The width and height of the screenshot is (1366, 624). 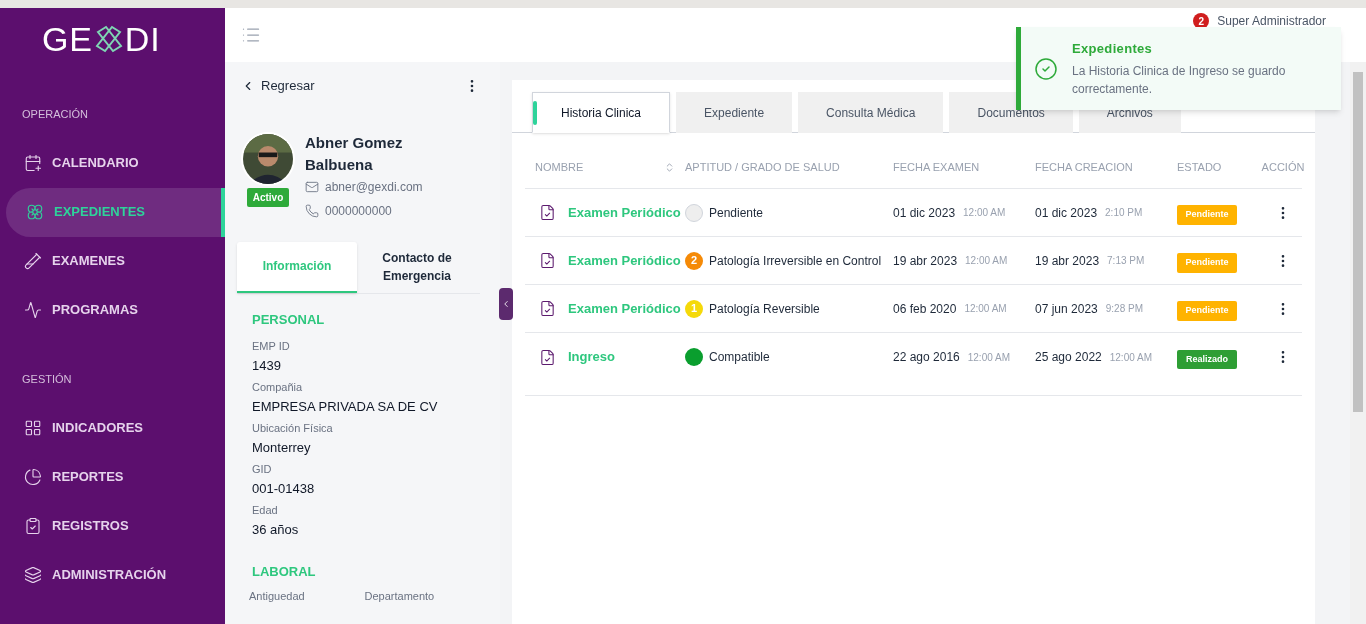 What do you see at coordinates (400, 596) in the screenshot?
I see `field-label: Departamento` at bounding box center [400, 596].